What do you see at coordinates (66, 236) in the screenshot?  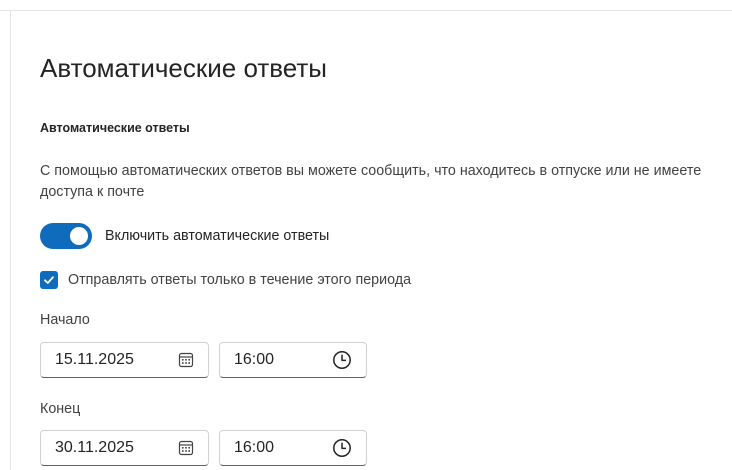 I see `auto-reply-toggle` at bounding box center [66, 236].